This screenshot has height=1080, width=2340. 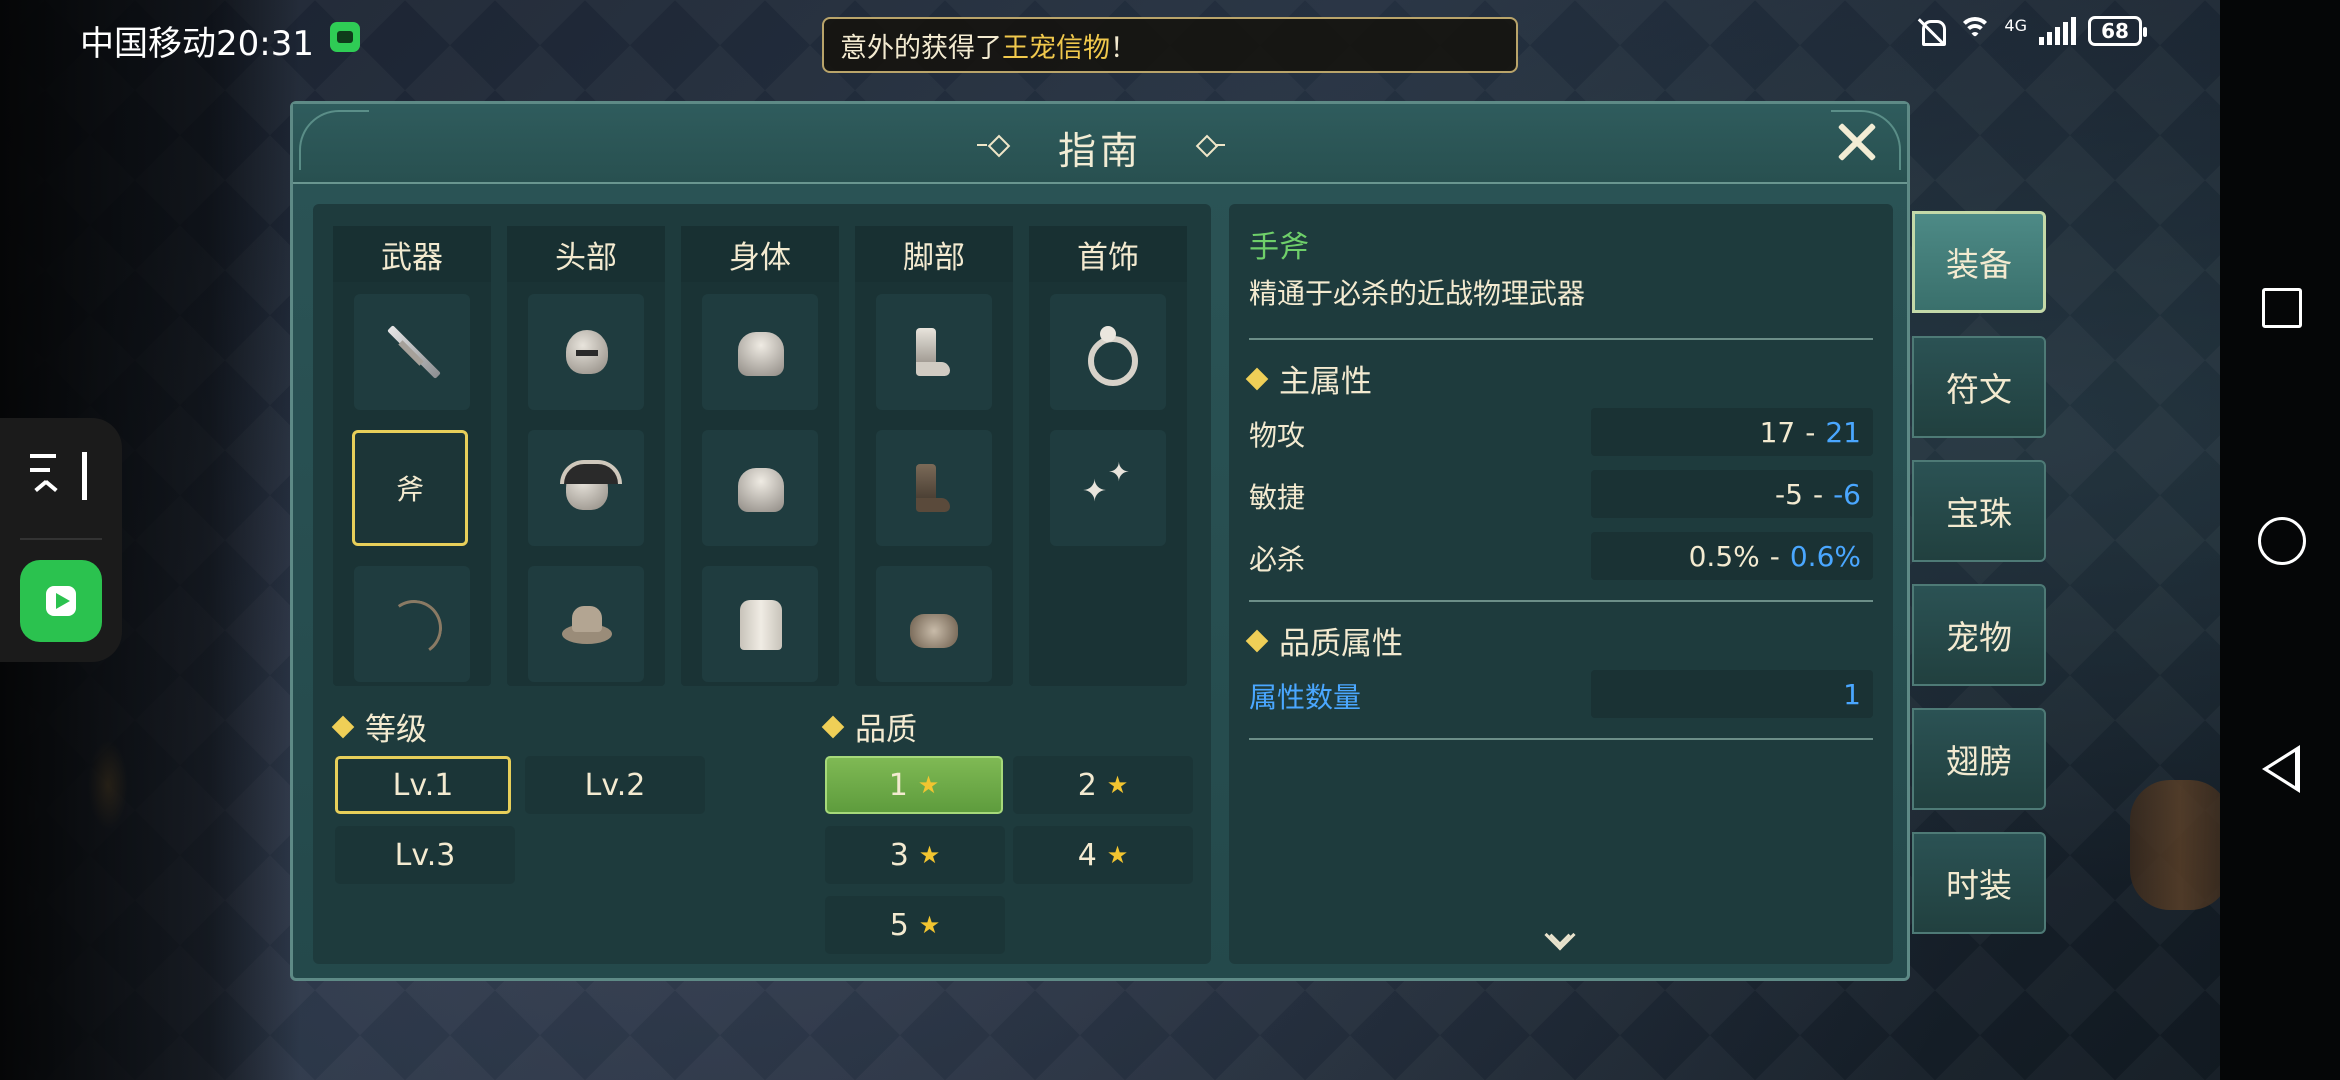 I want to click on item-slot-pendant, so click(x=1108, y=488).